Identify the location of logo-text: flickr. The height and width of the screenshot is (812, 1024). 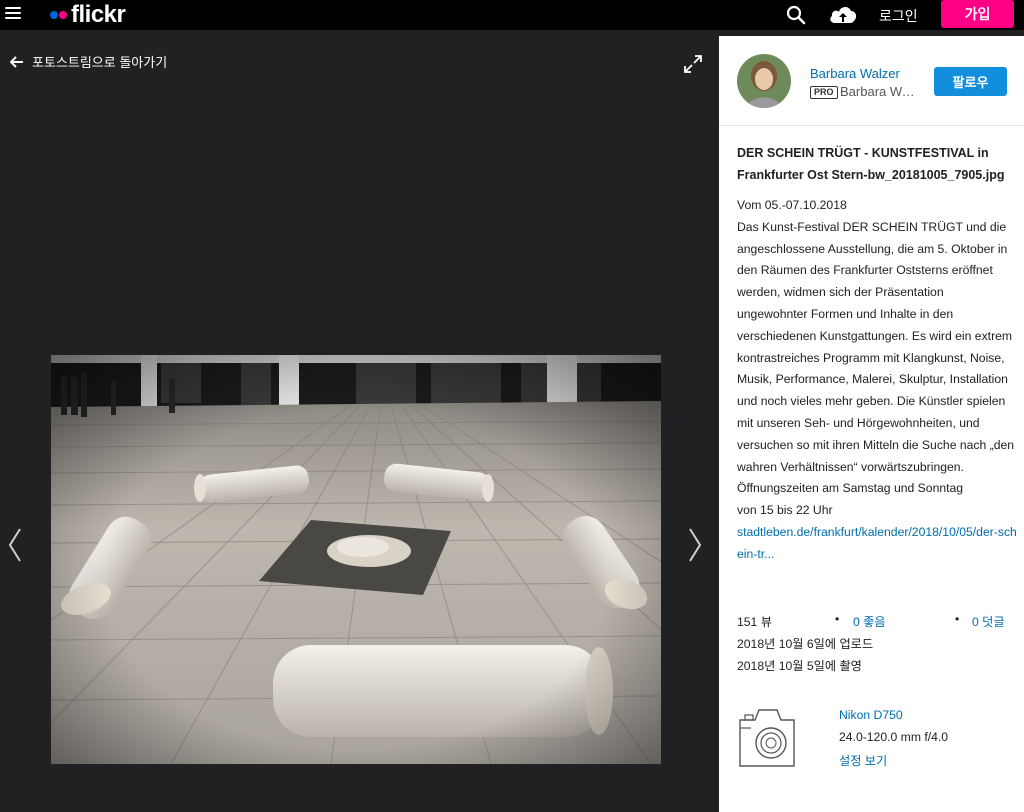
(98, 14).